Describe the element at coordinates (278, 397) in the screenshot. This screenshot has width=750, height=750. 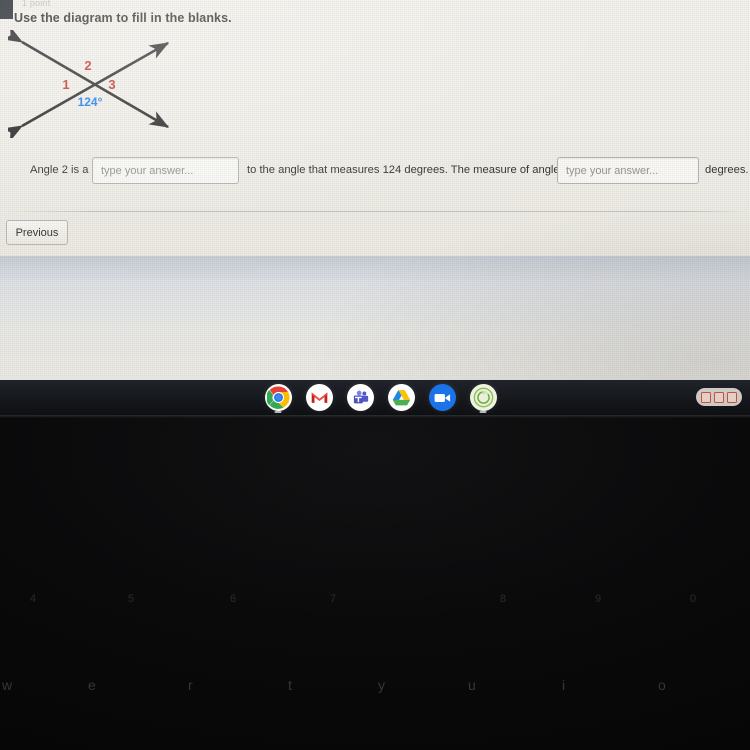
I see `chrome-icon` at that location.